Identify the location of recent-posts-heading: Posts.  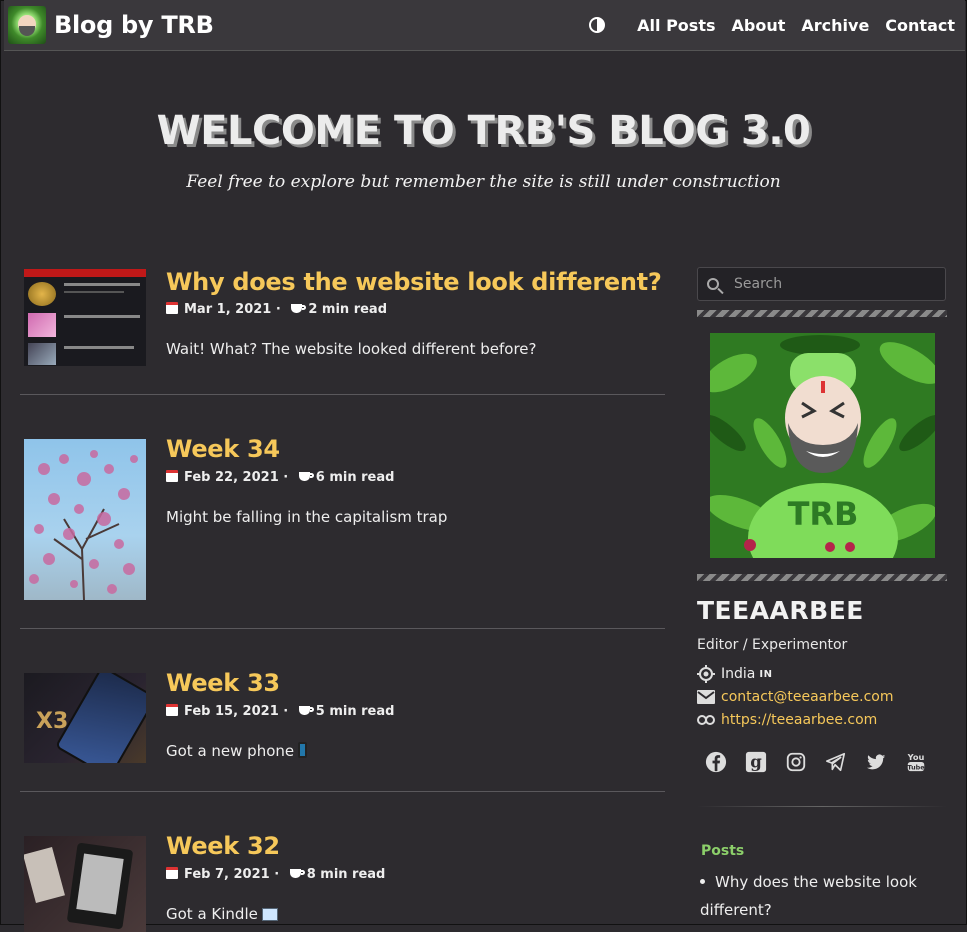
(723, 851).